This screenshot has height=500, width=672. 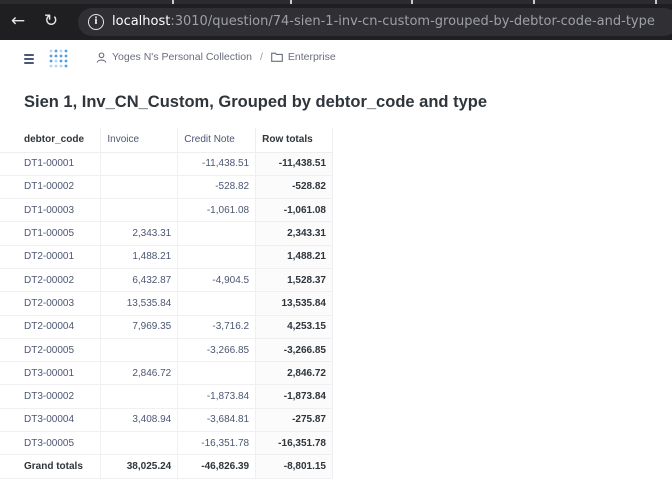 I want to click on debtor-code-cell: DT1-00001, so click(x=50, y=164).